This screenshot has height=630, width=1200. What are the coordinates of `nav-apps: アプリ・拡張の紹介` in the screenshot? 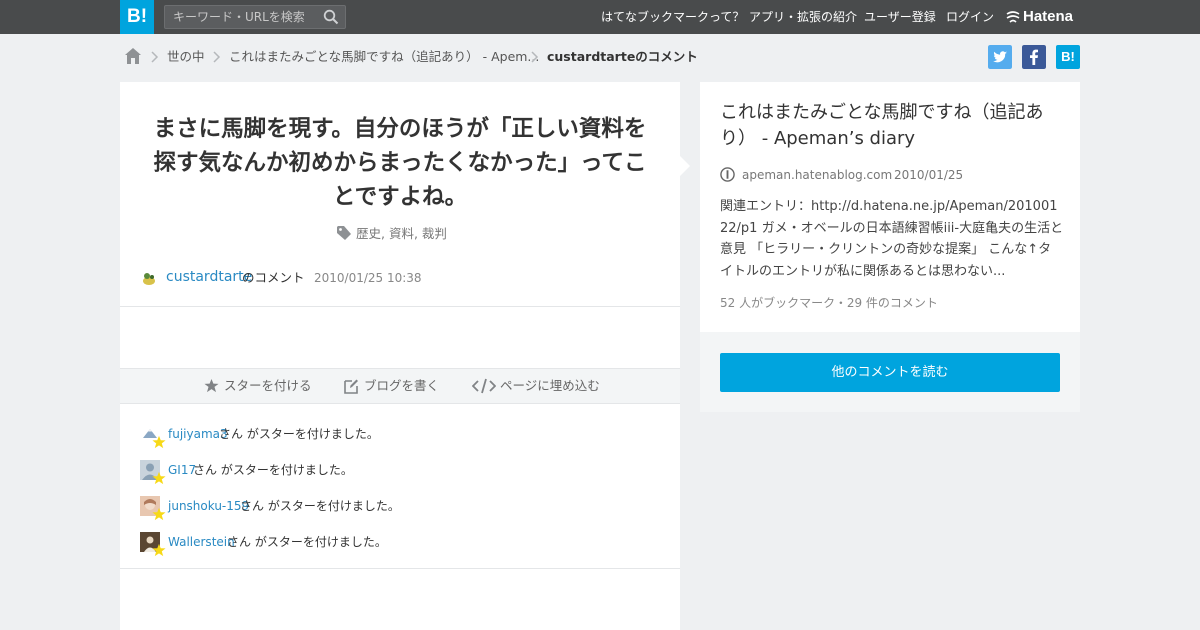 It's located at (803, 17).